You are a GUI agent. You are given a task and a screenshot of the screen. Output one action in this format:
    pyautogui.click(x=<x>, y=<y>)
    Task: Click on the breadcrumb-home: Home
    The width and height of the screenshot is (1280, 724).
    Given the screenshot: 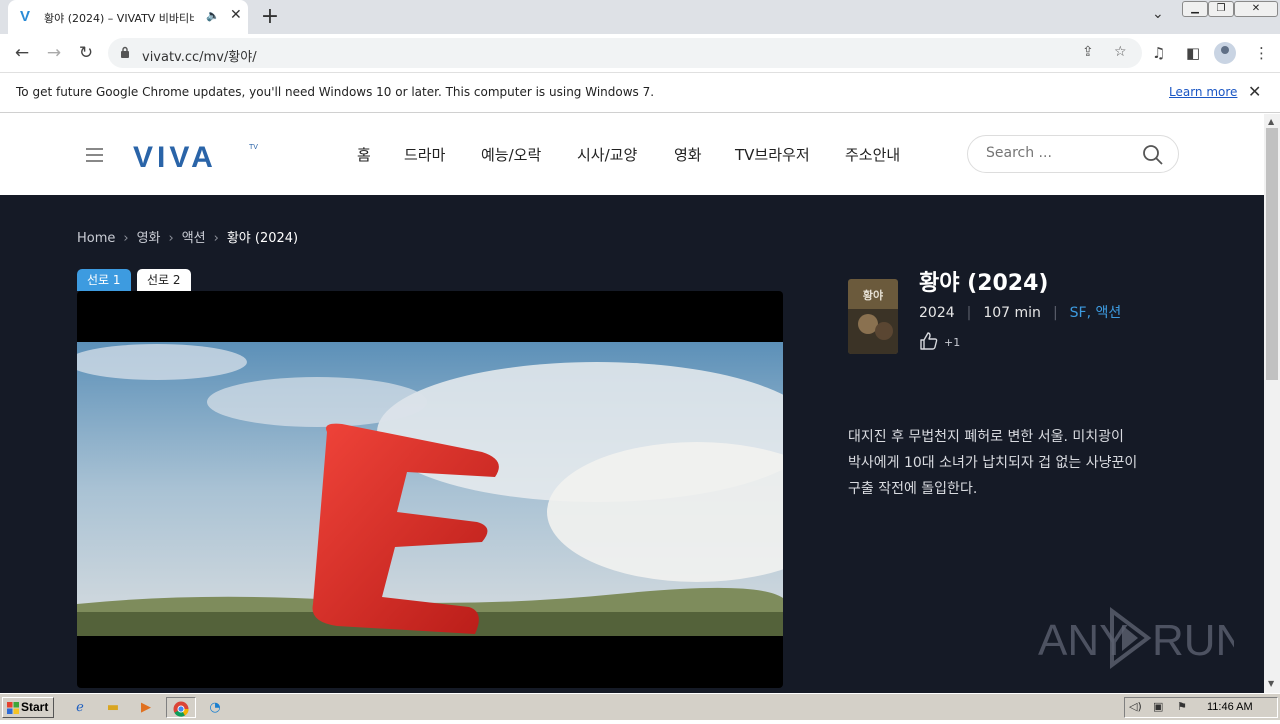 What is the action you would take?
    pyautogui.click(x=96, y=238)
    